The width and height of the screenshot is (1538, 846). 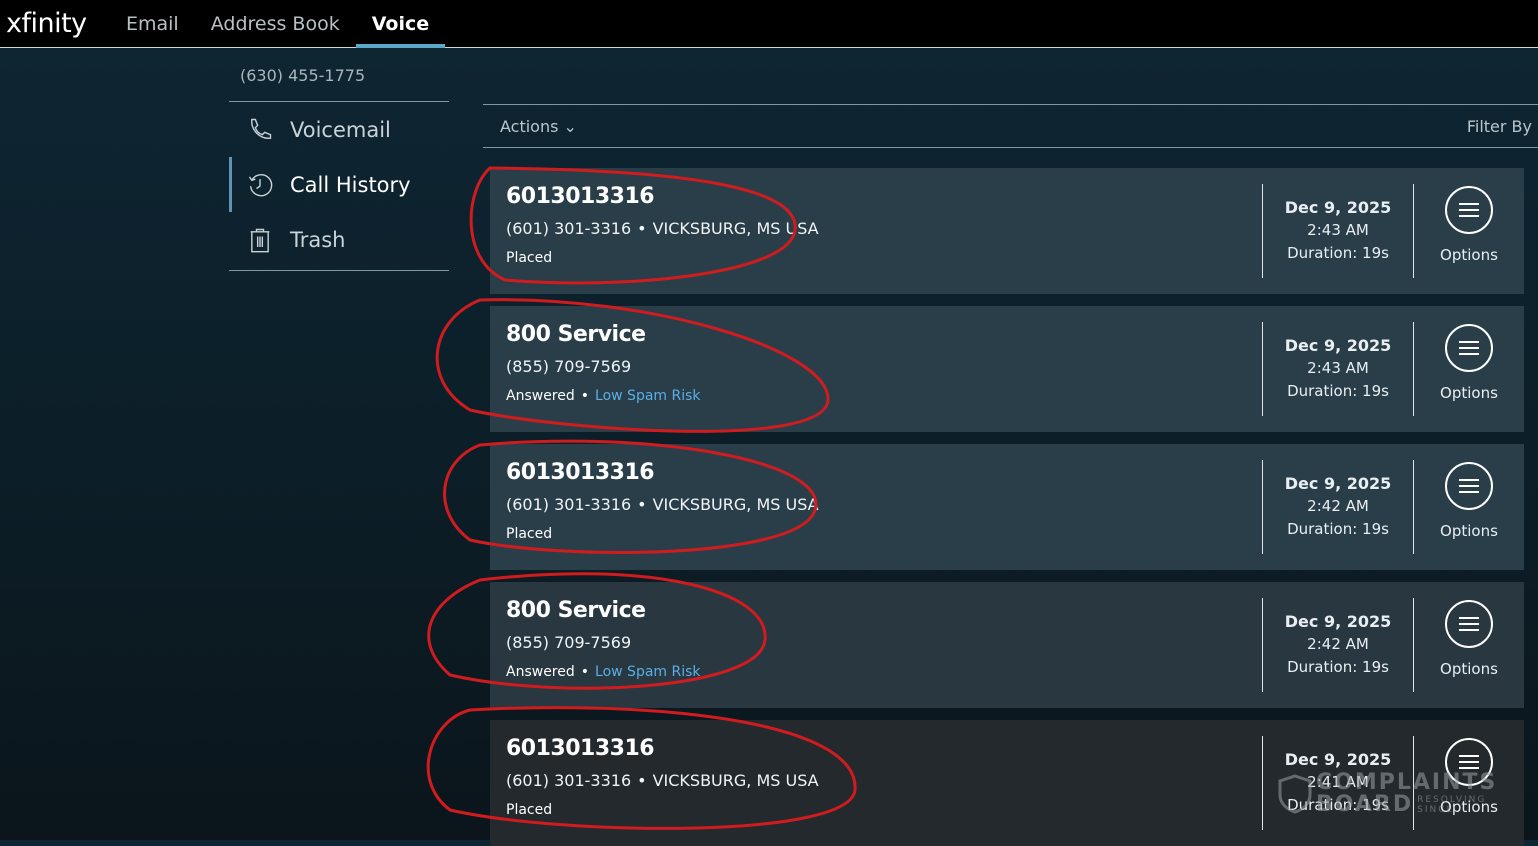 What do you see at coordinates (1499, 126) in the screenshot?
I see `filter-by-dropdown: Filter By` at bounding box center [1499, 126].